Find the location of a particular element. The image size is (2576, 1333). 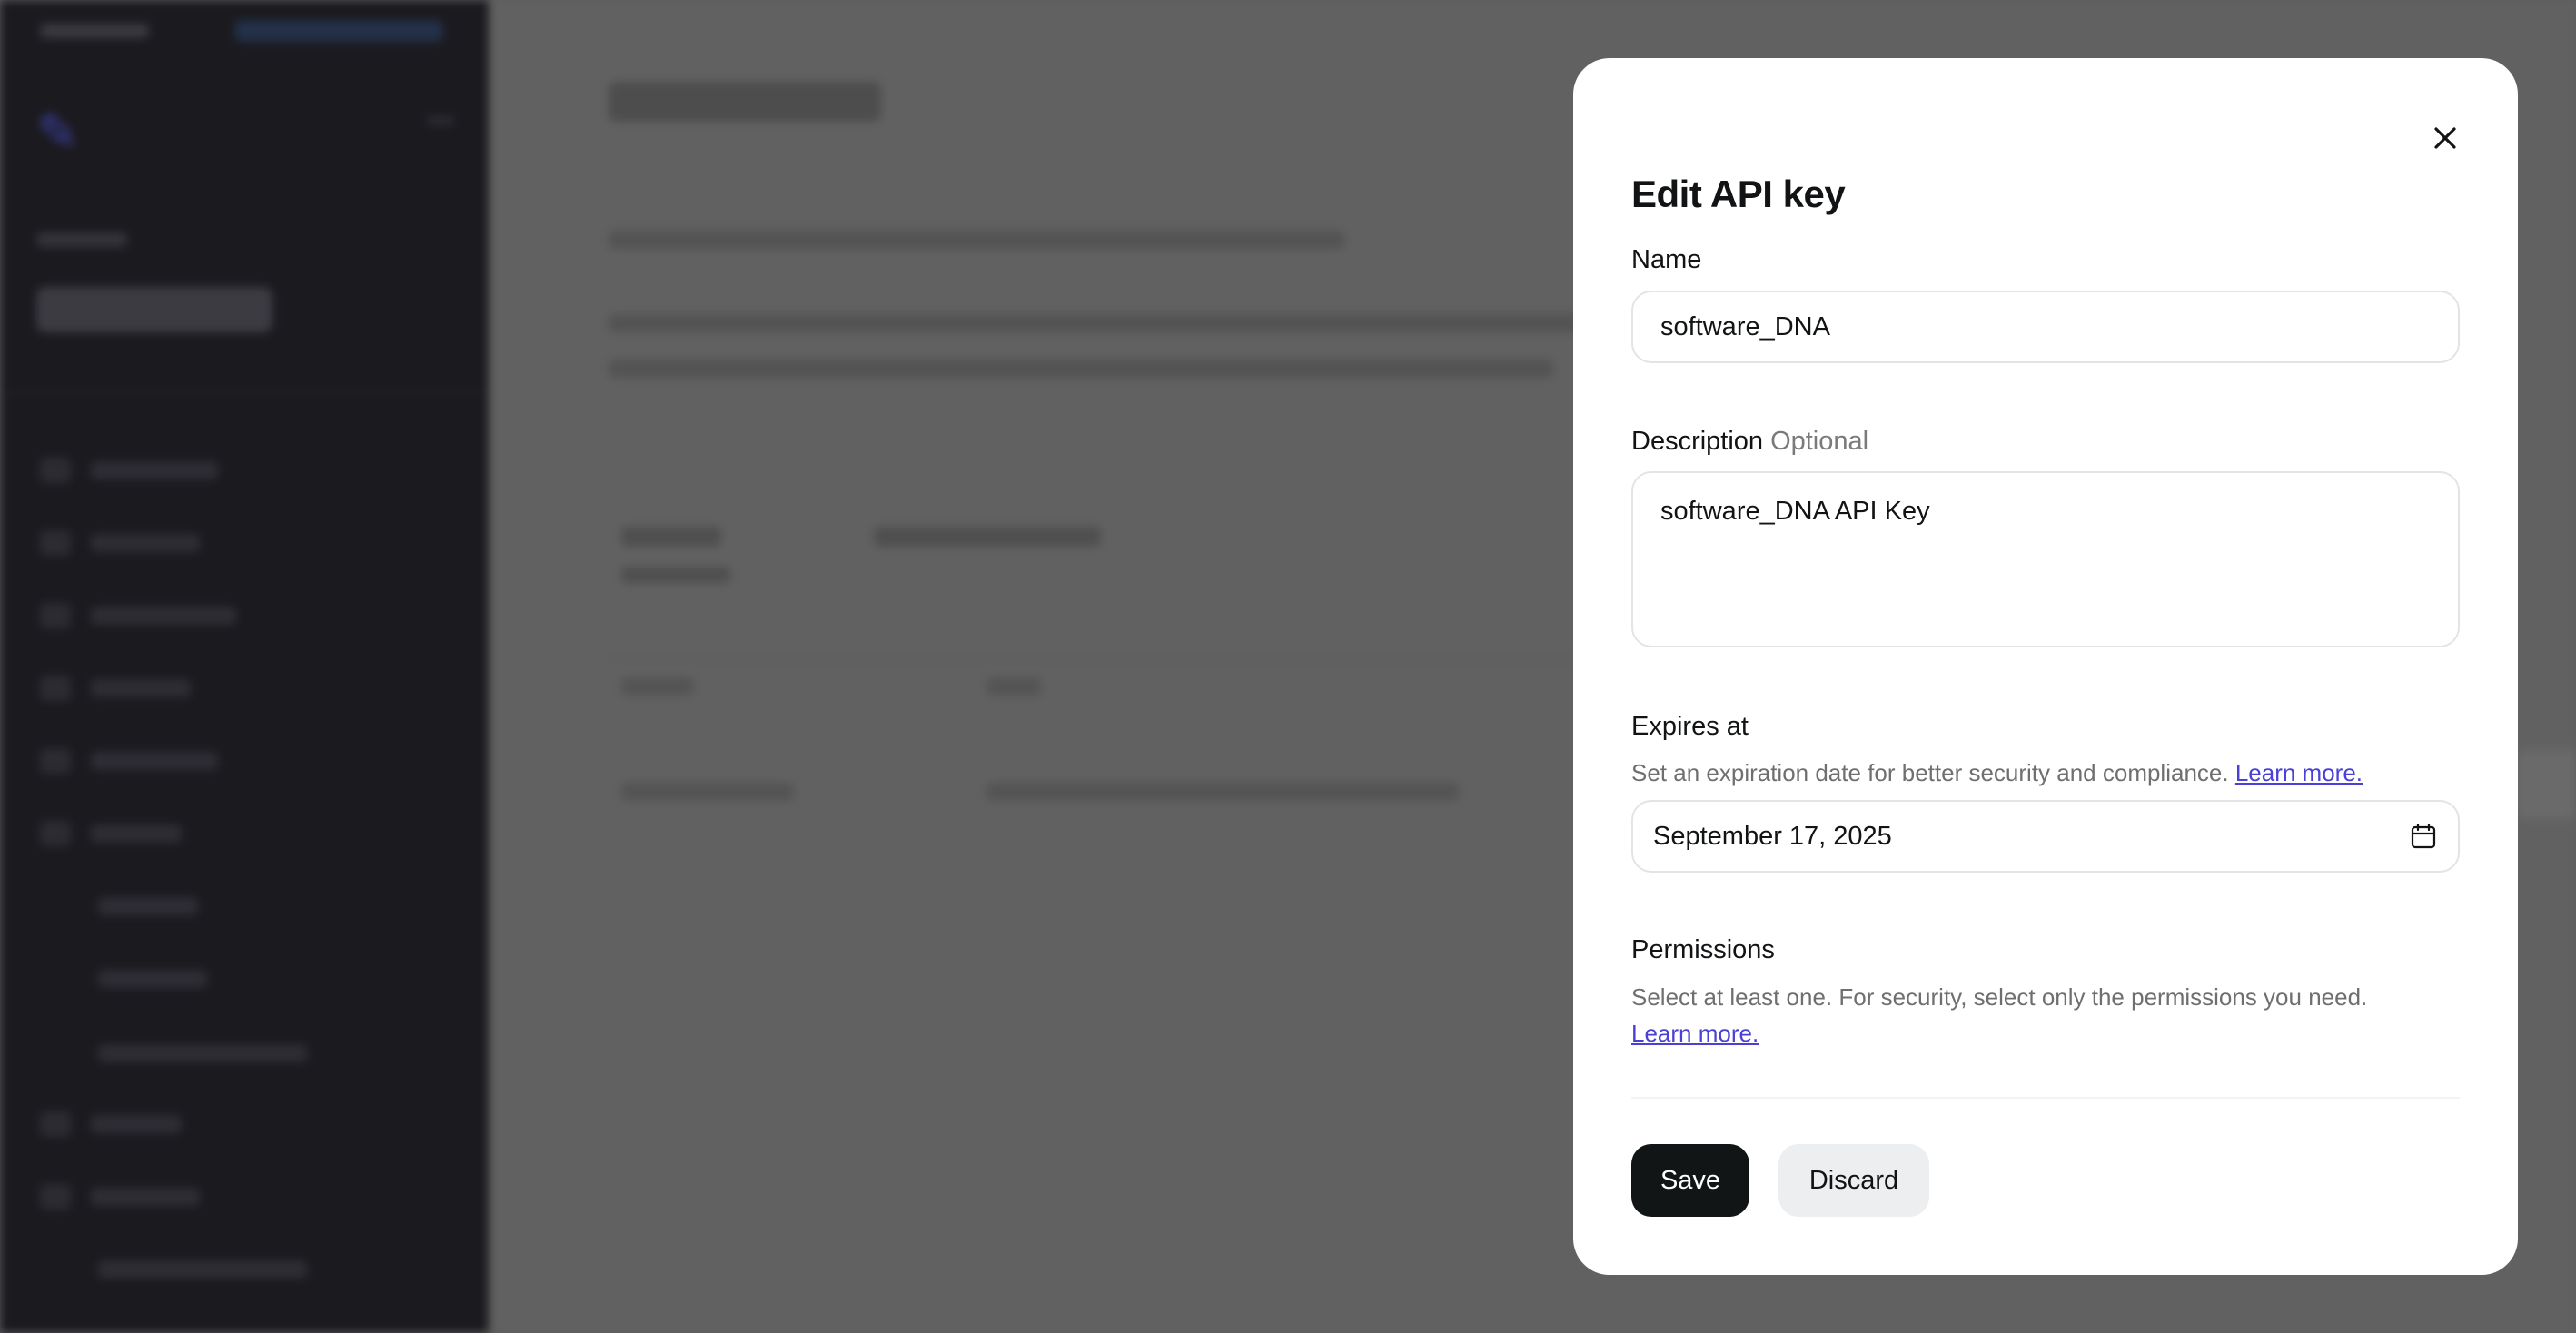

background-env-badge is located at coordinates (338, 31).